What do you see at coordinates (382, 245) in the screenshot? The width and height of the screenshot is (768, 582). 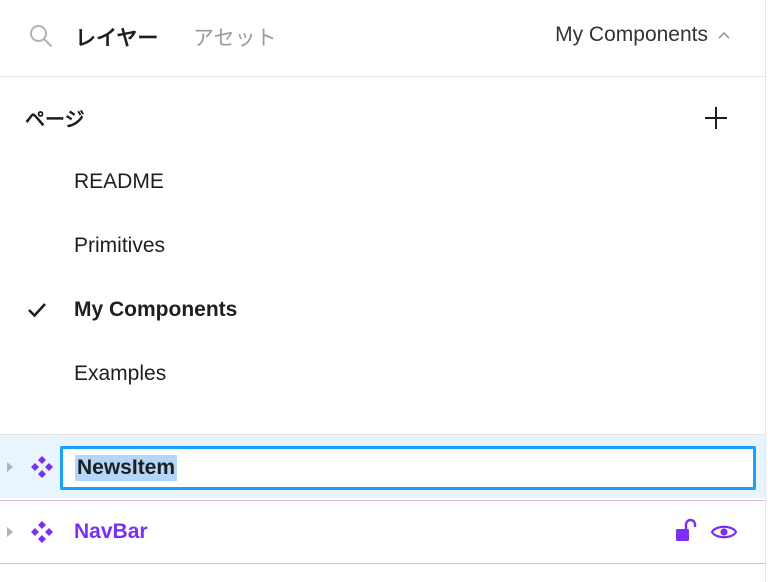 I see `page-item-primitives: Primitives` at bounding box center [382, 245].